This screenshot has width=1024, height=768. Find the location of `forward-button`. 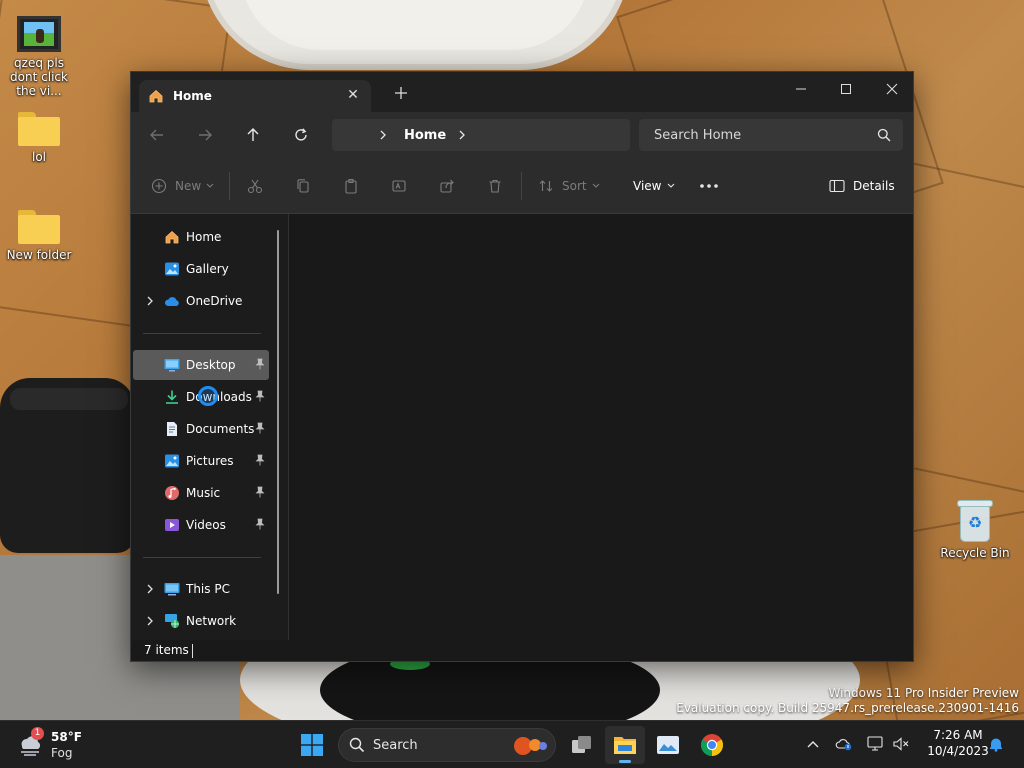

forward-button is located at coordinates (205, 135).